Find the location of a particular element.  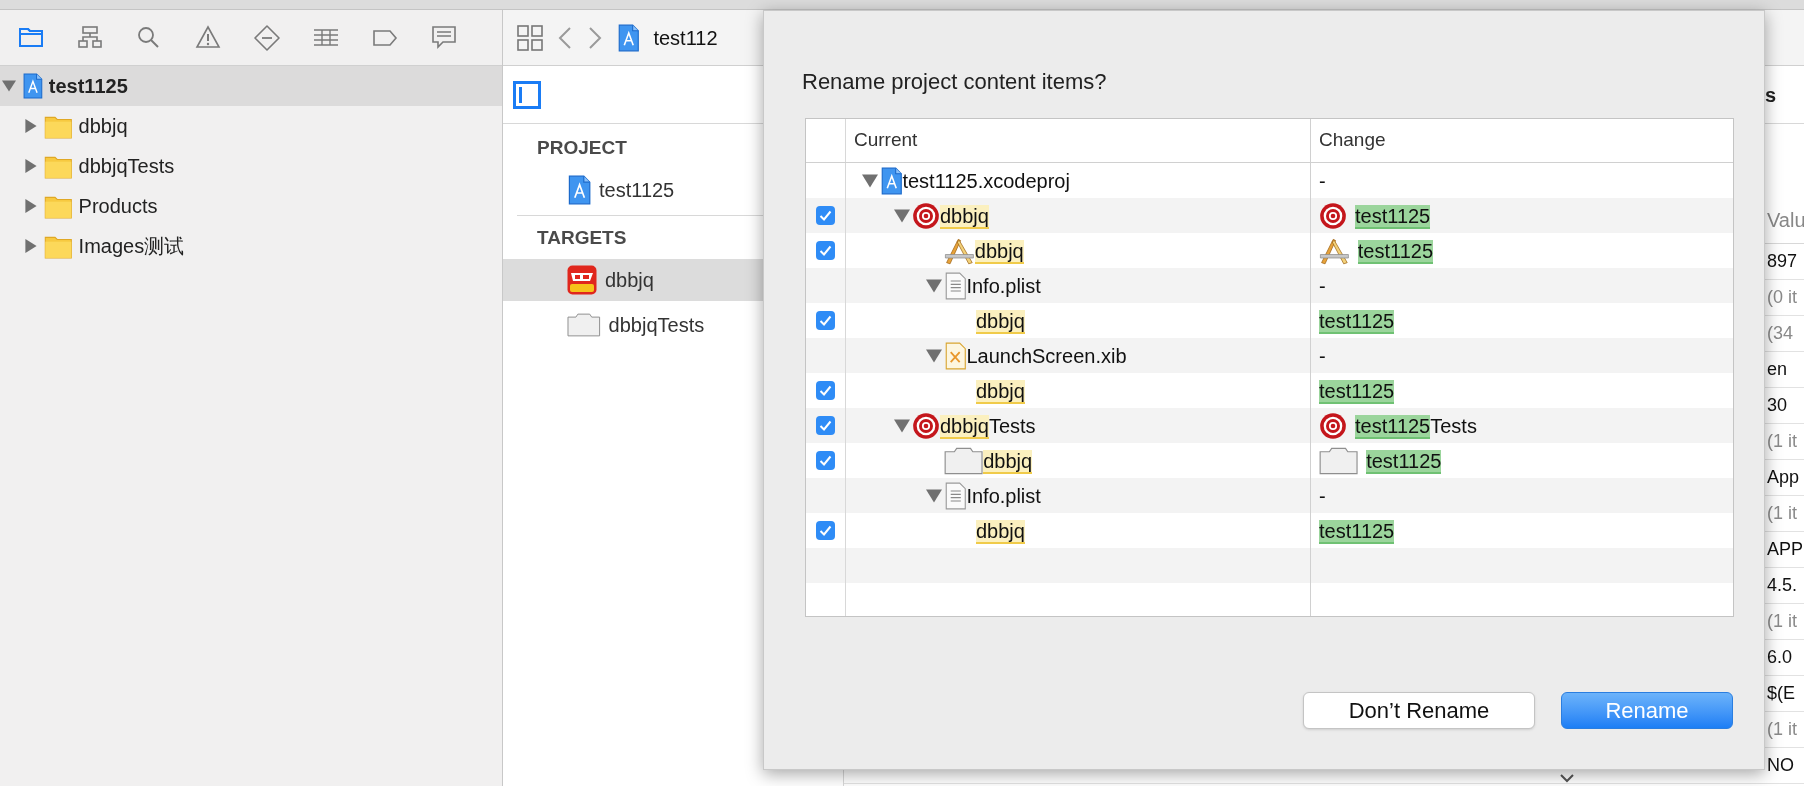

sidebar-toggle-icon is located at coordinates (527, 94).